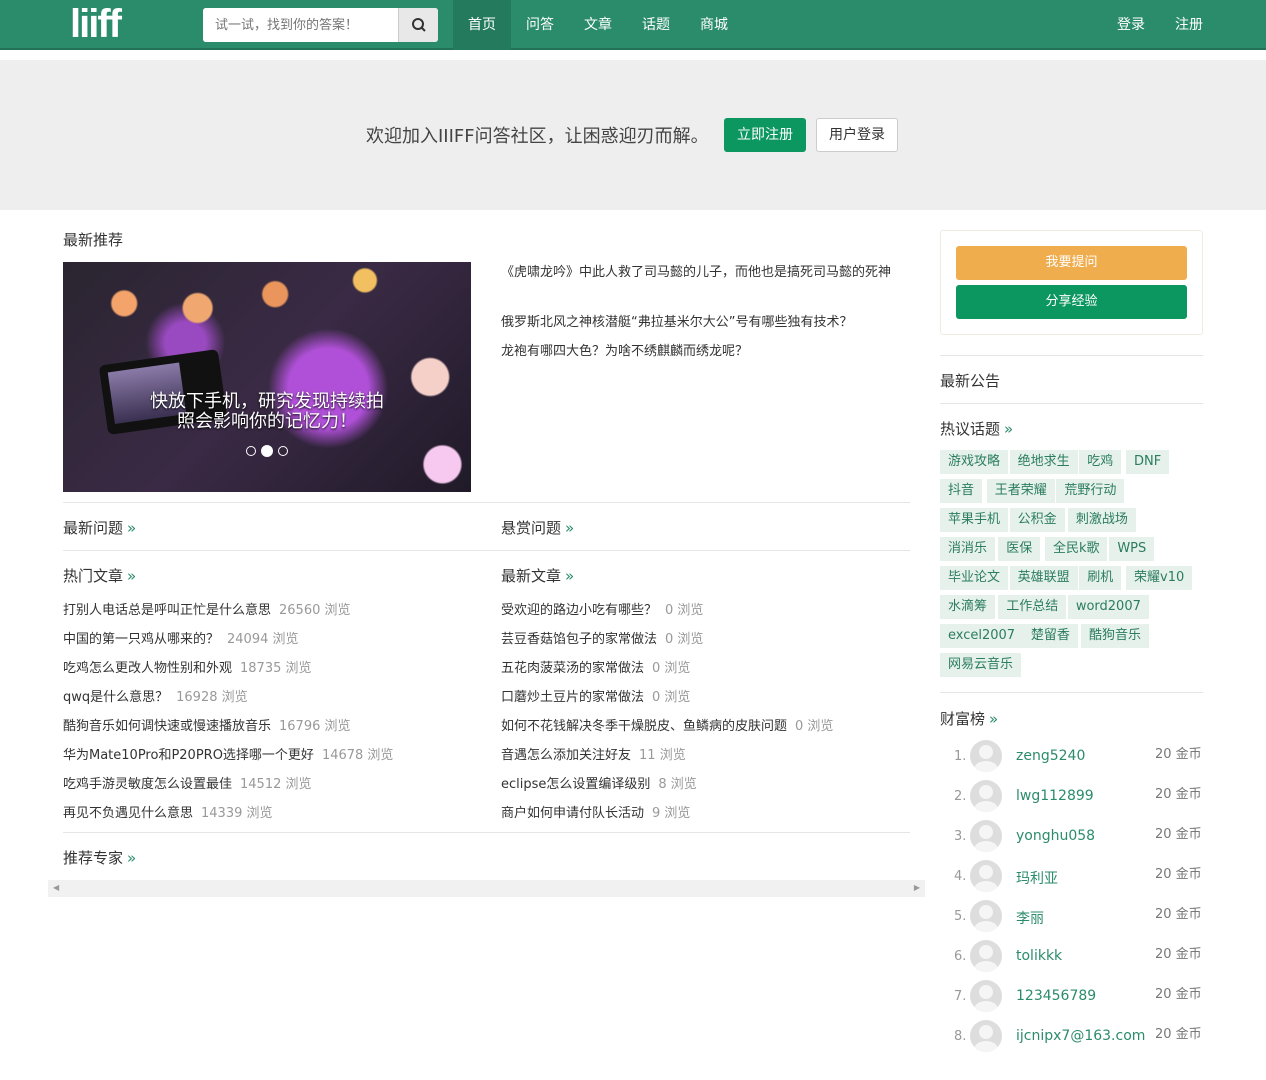 The width and height of the screenshot is (1266, 1080). Describe the element at coordinates (537, 575) in the screenshot. I see `latest-articles-title: 最新文章»` at that location.